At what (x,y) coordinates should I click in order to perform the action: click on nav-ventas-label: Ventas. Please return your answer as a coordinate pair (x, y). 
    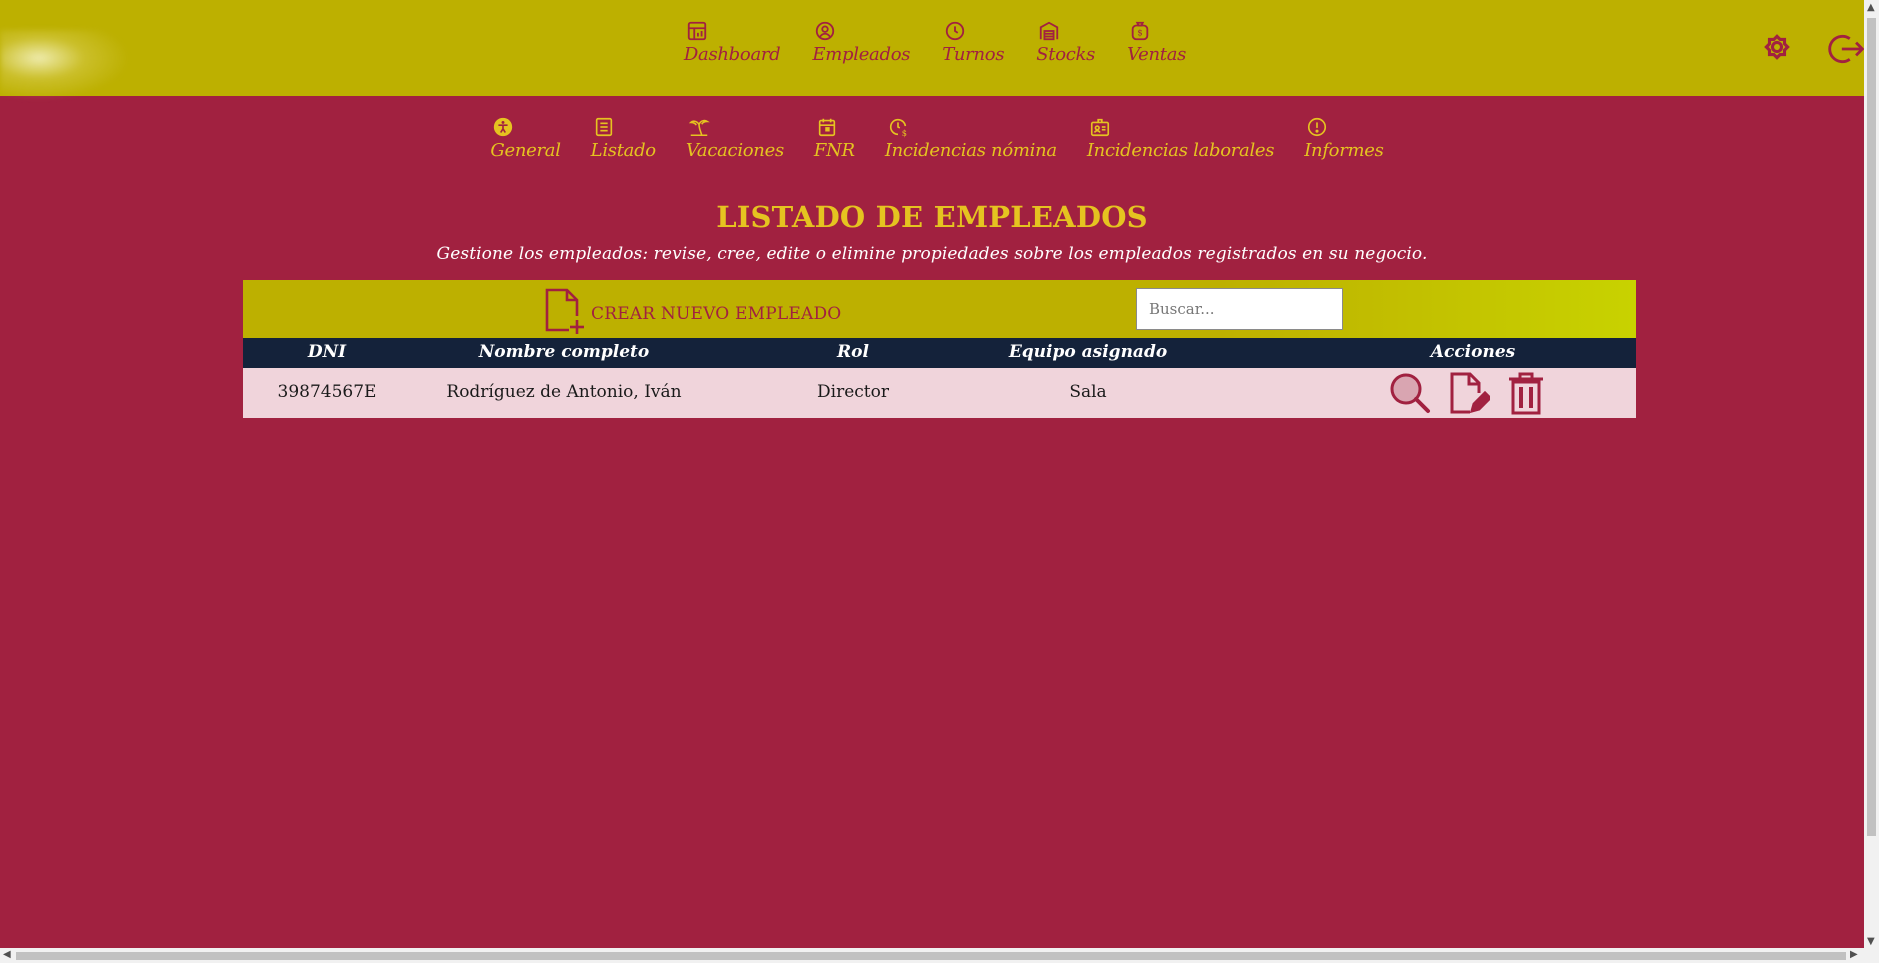
    Looking at the image, I should click on (1157, 54).